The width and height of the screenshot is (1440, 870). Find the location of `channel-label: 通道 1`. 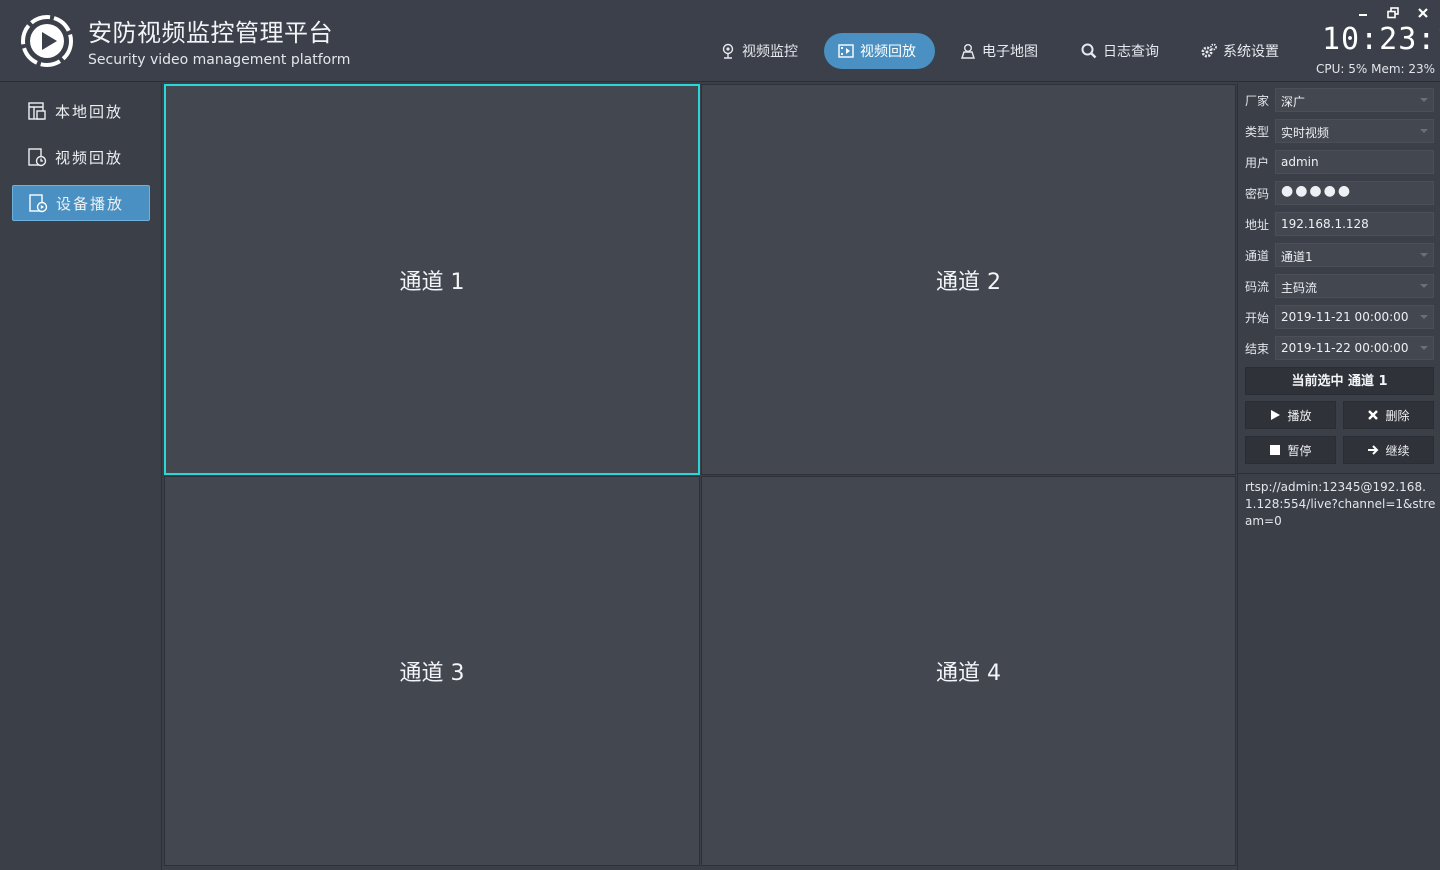

channel-label: 通道 1 is located at coordinates (432, 282).